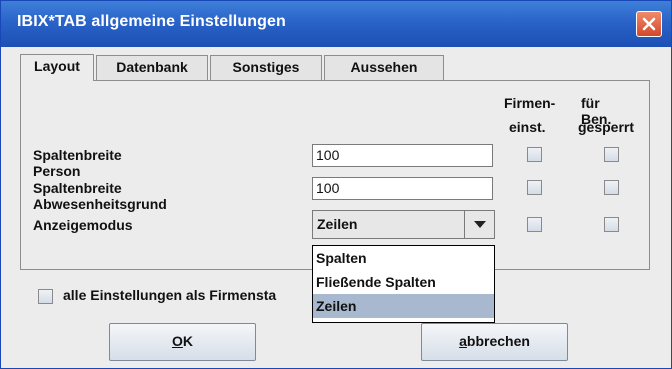  I want to click on label-spaltenbreite-person: Spaltenbreite Person, so click(77, 163).